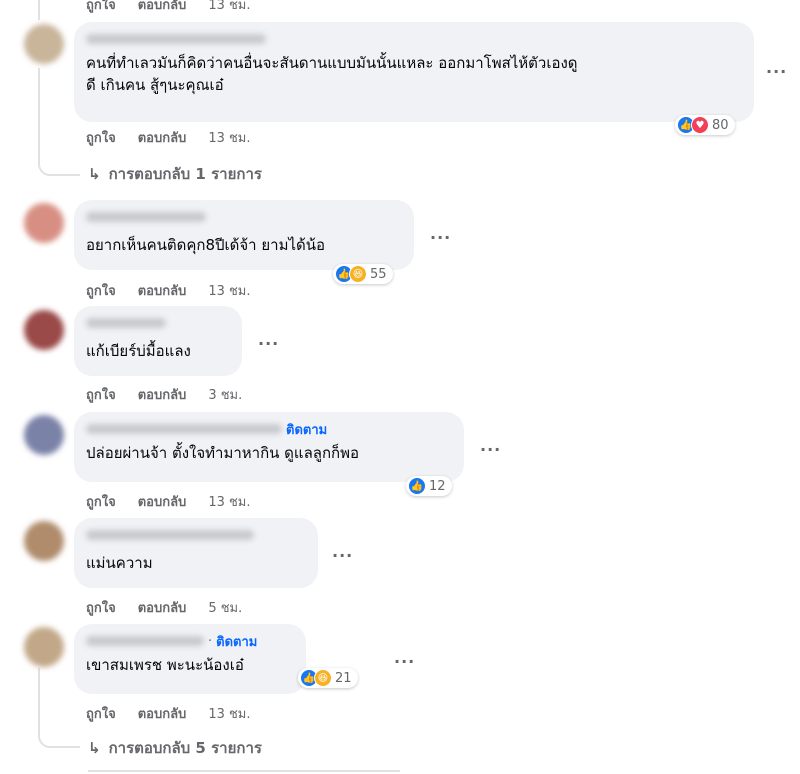 Image resolution: width=800 pixels, height=774 pixels. I want to click on comment-text: อยากเห็นคนติดคุก8ปีเด้จ้า ยามได้น้อ, so click(206, 245).